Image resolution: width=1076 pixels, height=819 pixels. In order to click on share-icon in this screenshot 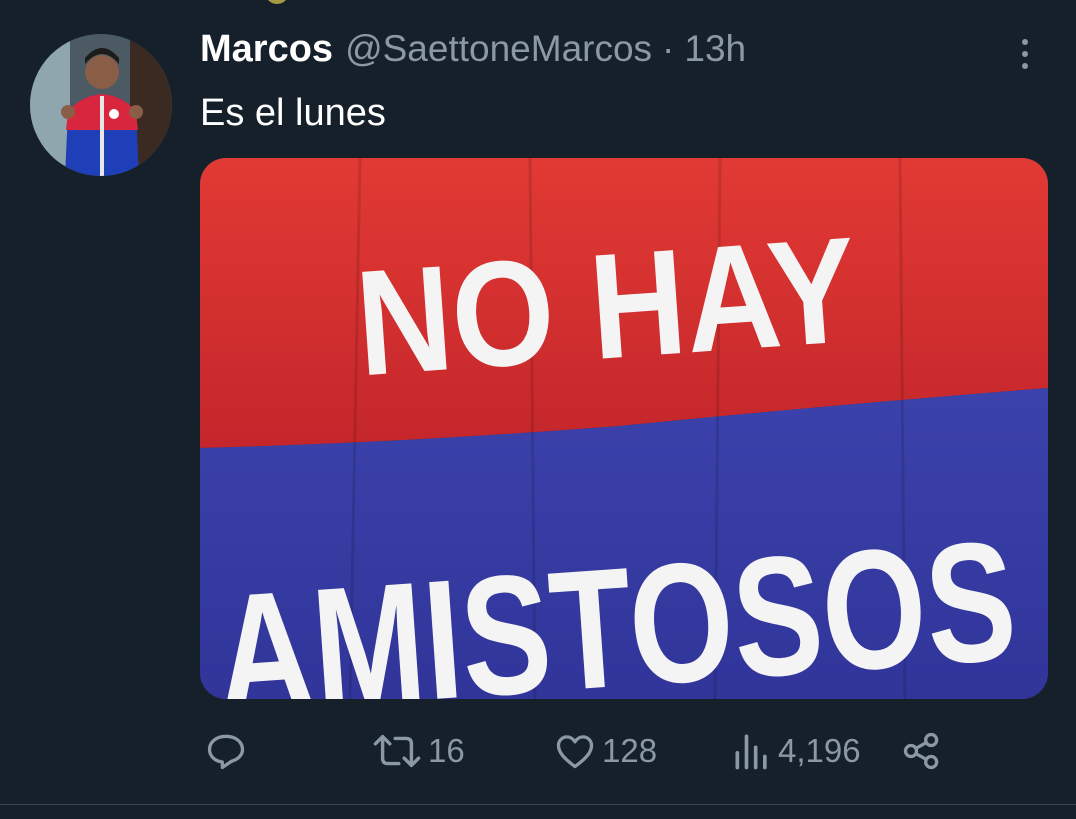, I will do `click(921, 751)`.